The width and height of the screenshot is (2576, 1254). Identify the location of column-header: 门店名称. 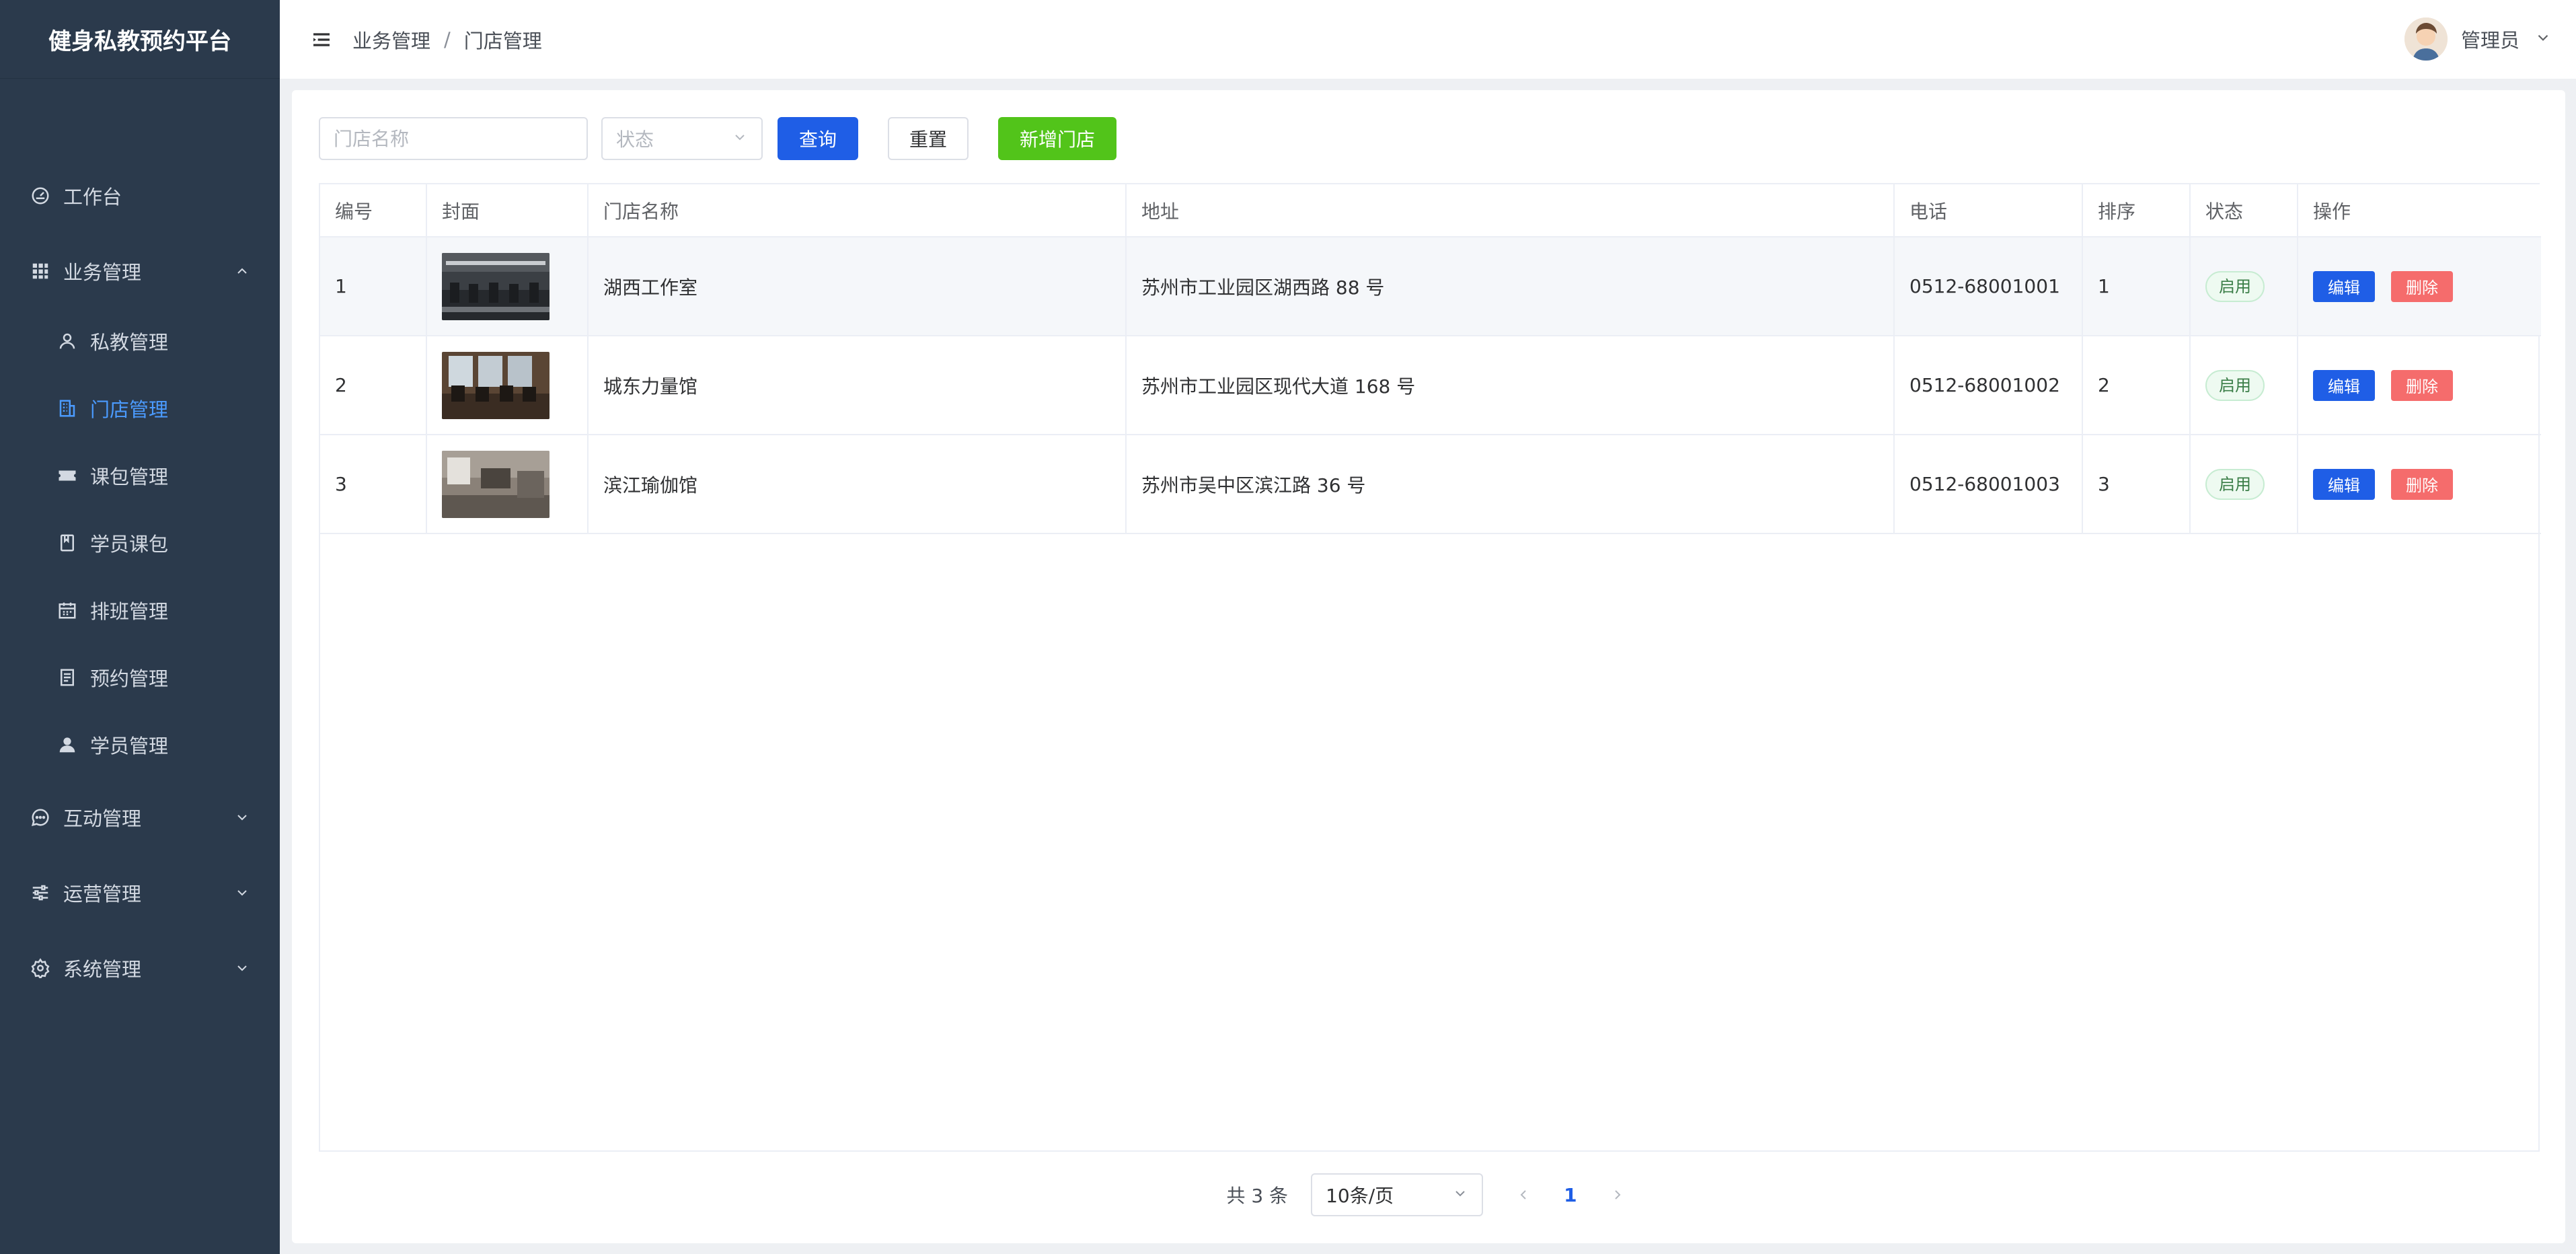
(857, 211).